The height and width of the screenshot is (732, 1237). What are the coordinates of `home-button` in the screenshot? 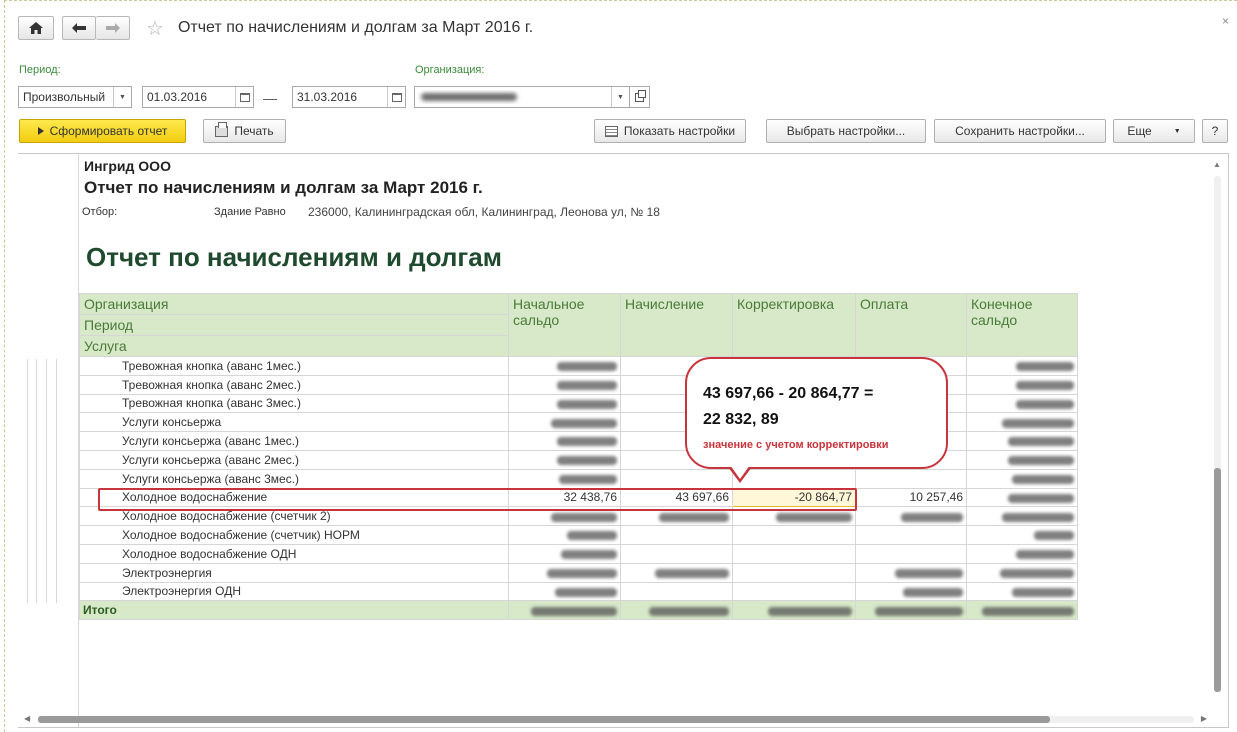 It's located at (36, 28).